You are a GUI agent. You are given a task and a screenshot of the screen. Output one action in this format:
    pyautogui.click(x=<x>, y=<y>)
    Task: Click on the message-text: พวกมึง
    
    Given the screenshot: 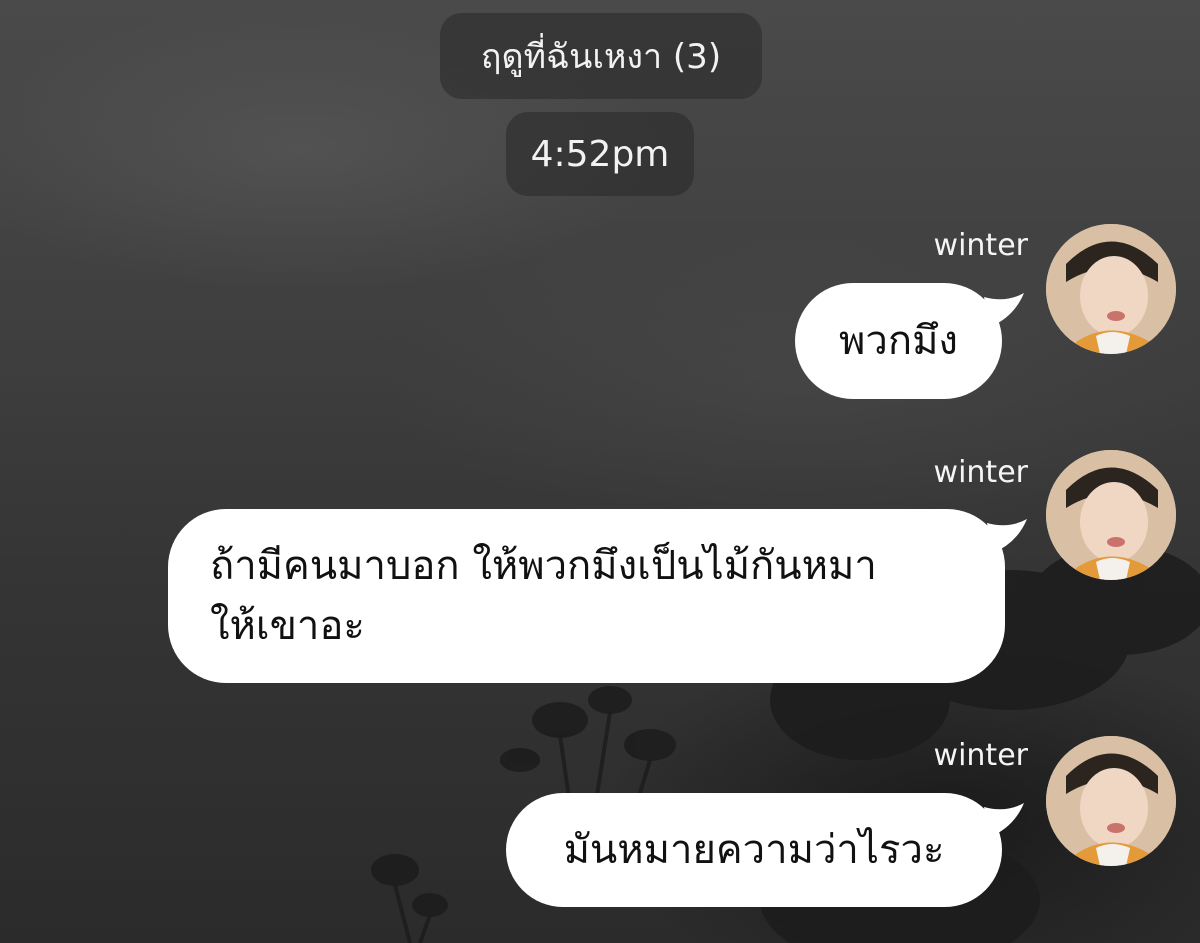 What is the action you would take?
    pyautogui.click(x=898, y=341)
    